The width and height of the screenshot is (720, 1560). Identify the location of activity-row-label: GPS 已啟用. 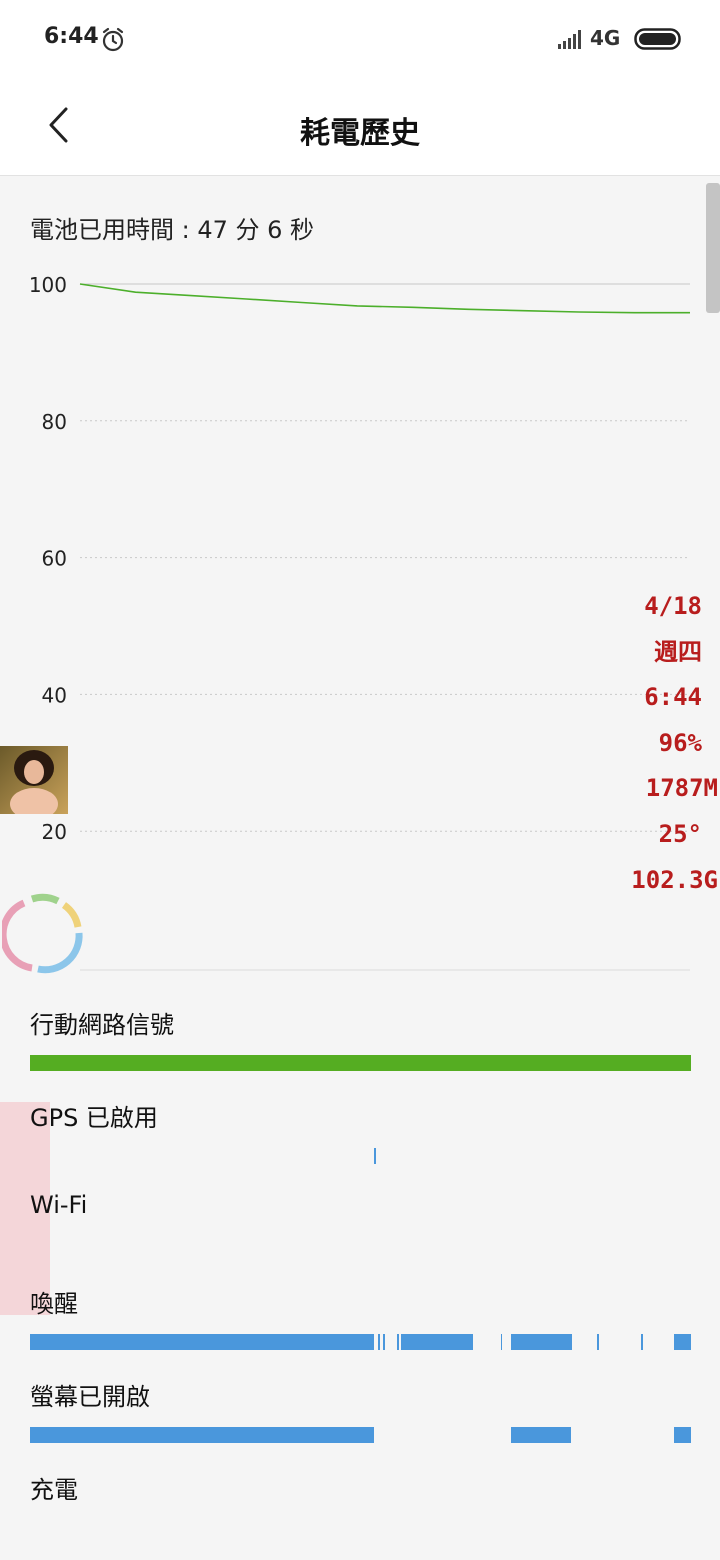
(94, 1118).